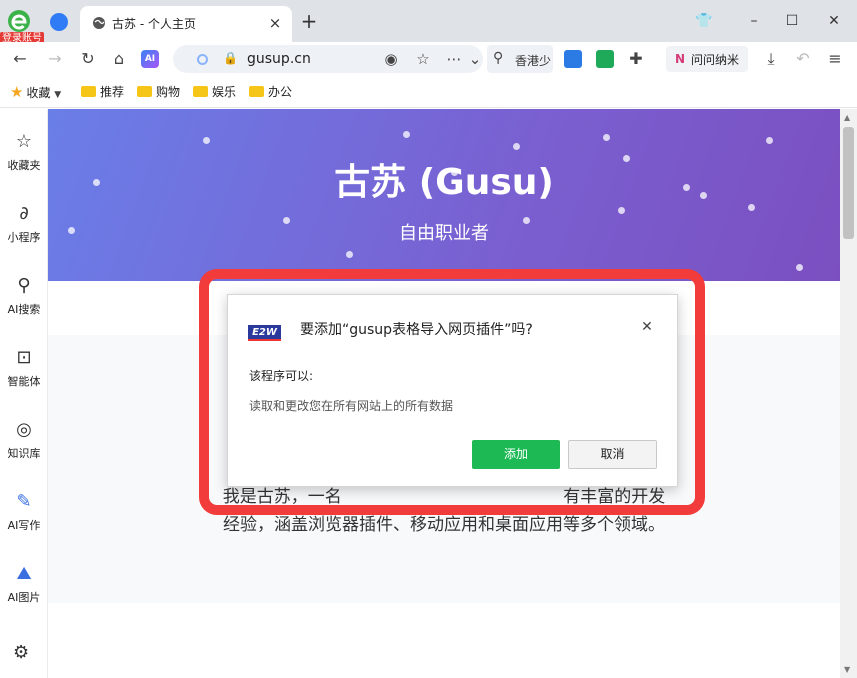  What do you see at coordinates (24, 449) in the screenshot?
I see `sidebar-item-knowledge-base: ◎ 知识库` at bounding box center [24, 449].